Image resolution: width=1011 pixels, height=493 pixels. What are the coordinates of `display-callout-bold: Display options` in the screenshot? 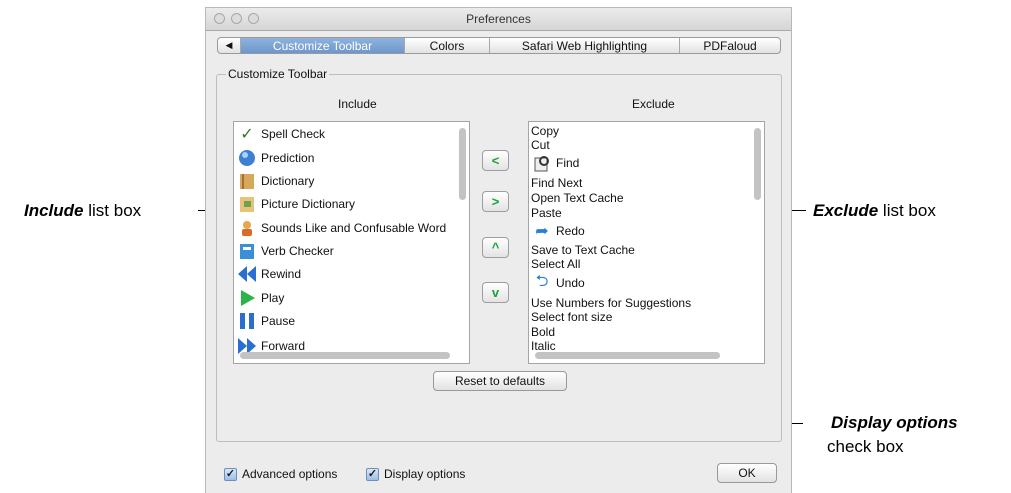 It's located at (894, 422).